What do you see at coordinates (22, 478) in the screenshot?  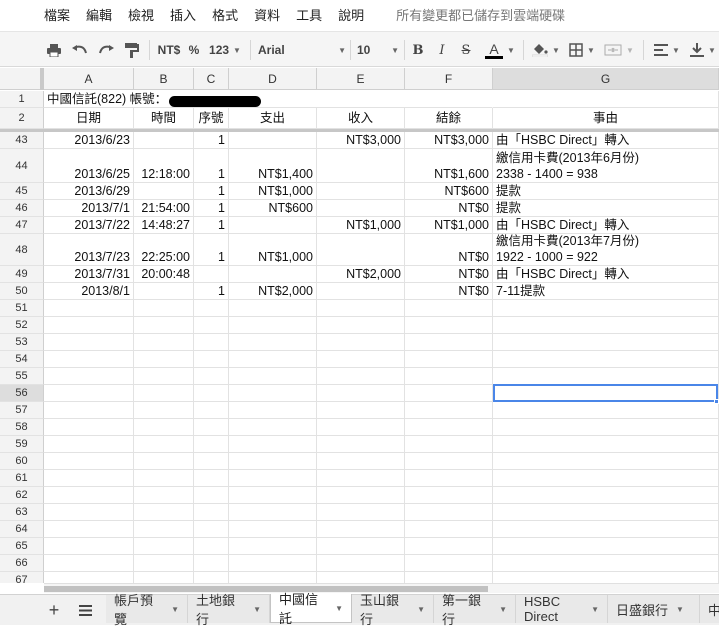 I see `row-header: 61` at bounding box center [22, 478].